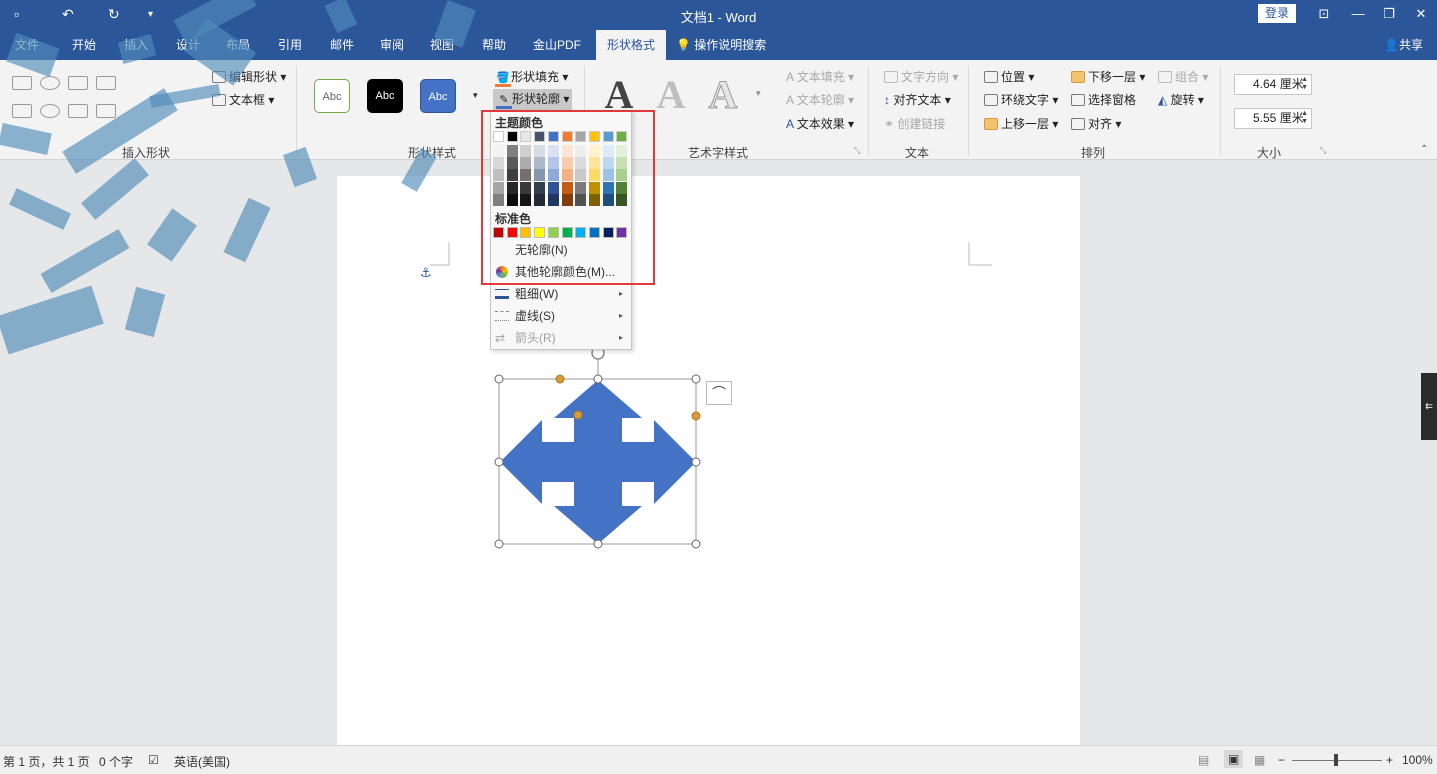 The height and width of the screenshot is (774, 1437). What do you see at coordinates (1304, 84) in the screenshot?
I see `height-spinner: ▲ ▼` at bounding box center [1304, 84].